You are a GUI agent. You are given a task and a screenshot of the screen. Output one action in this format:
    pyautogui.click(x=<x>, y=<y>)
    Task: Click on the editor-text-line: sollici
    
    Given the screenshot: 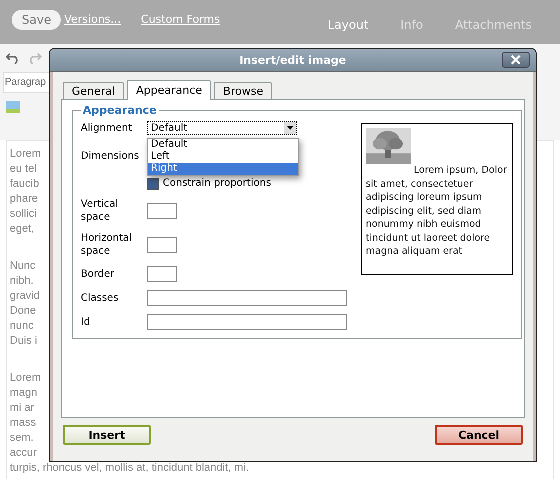 What is the action you would take?
    pyautogui.click(x=23, y=214)
    